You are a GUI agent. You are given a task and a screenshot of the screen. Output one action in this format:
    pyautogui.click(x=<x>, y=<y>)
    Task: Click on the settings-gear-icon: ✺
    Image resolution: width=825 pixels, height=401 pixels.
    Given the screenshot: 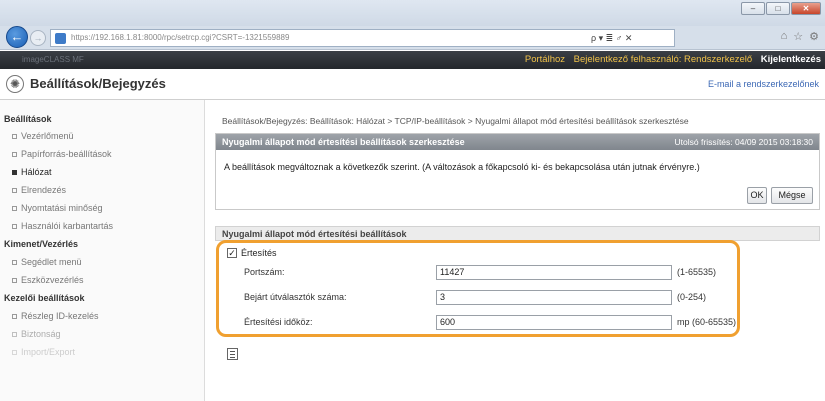 What is the action you would take?
    pyautogui.click(x=15, y=84)
    